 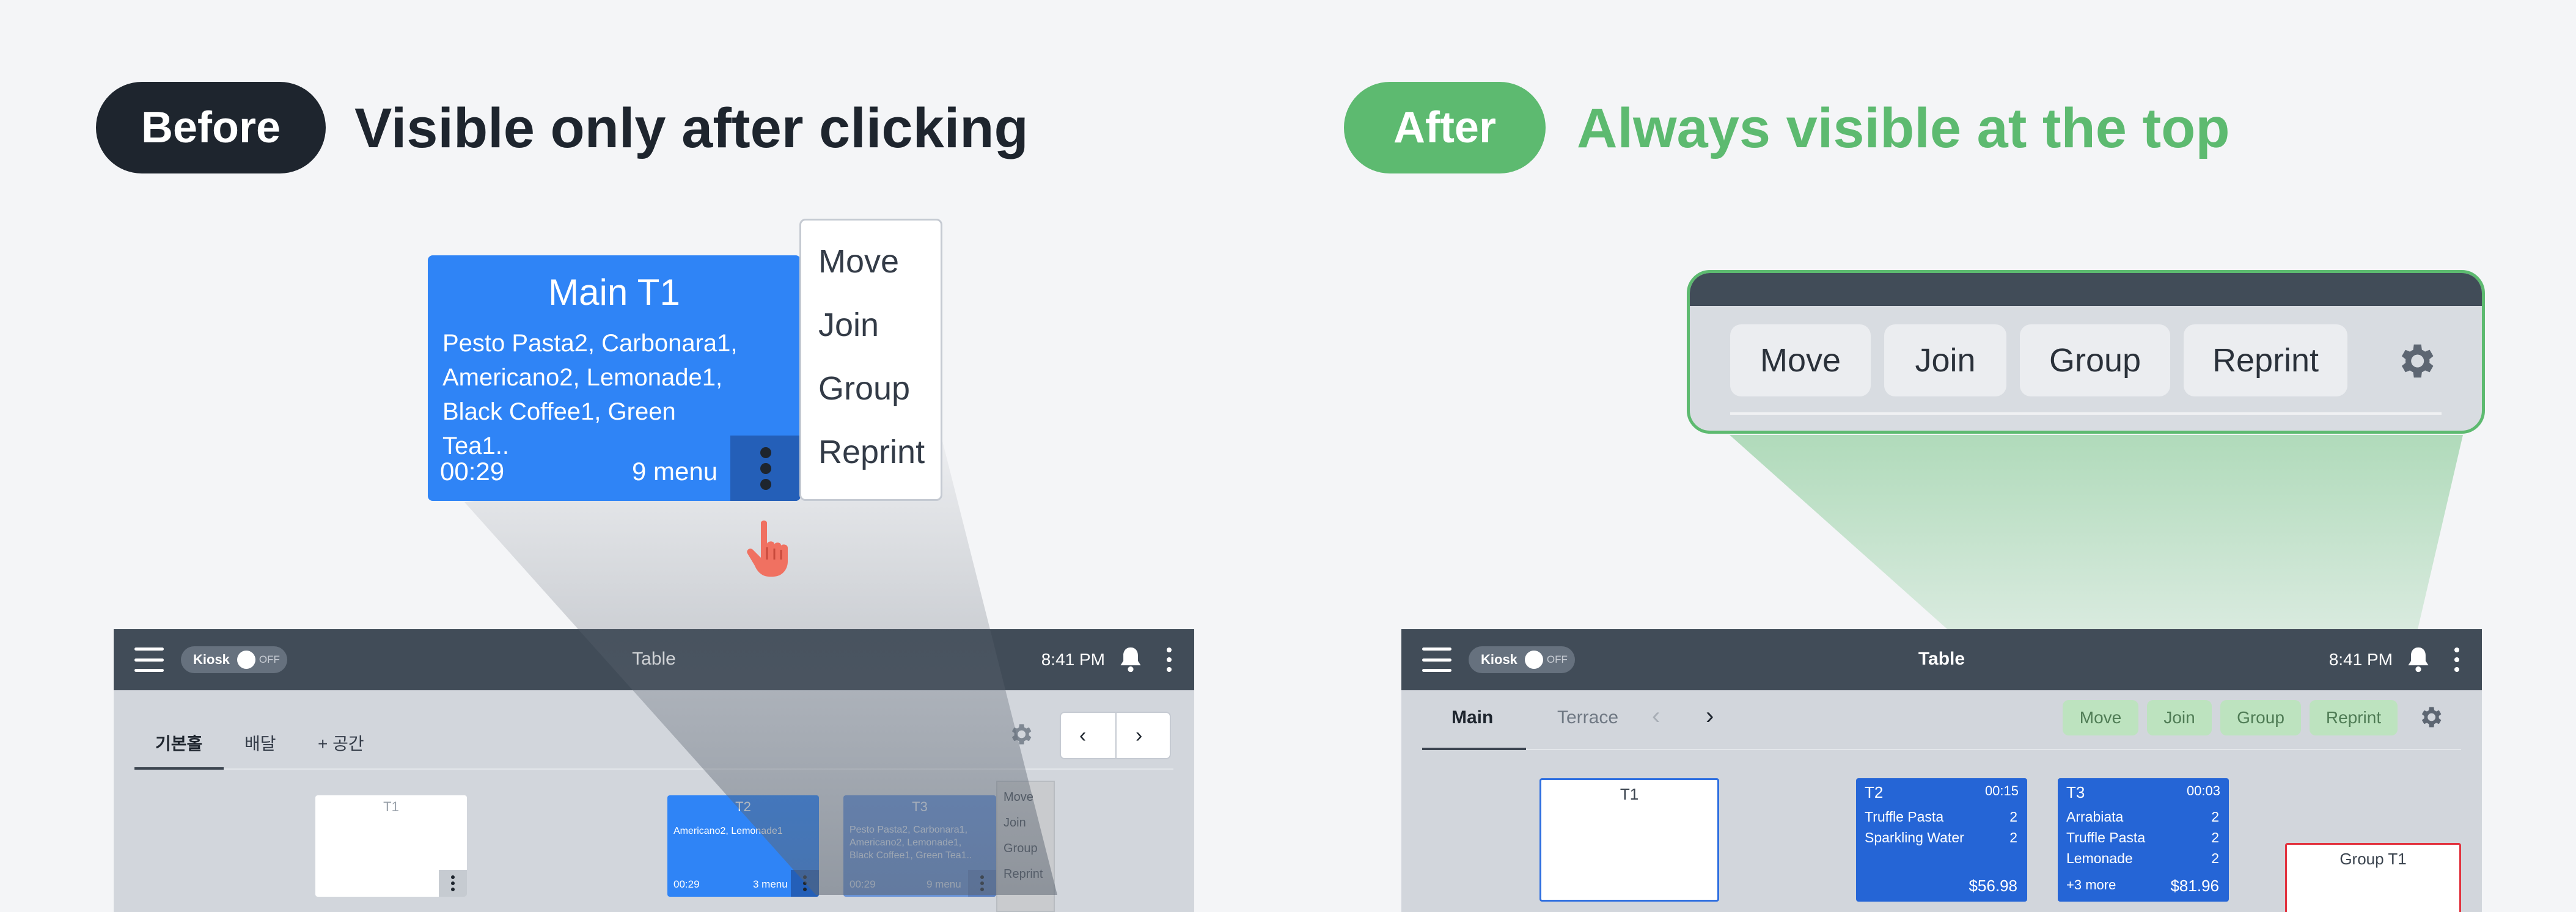 What do you see at coordinates (2142, 817) in the screenshot?
I see `order-row: Arrabiata 2` at bounding box center [2142, 817].